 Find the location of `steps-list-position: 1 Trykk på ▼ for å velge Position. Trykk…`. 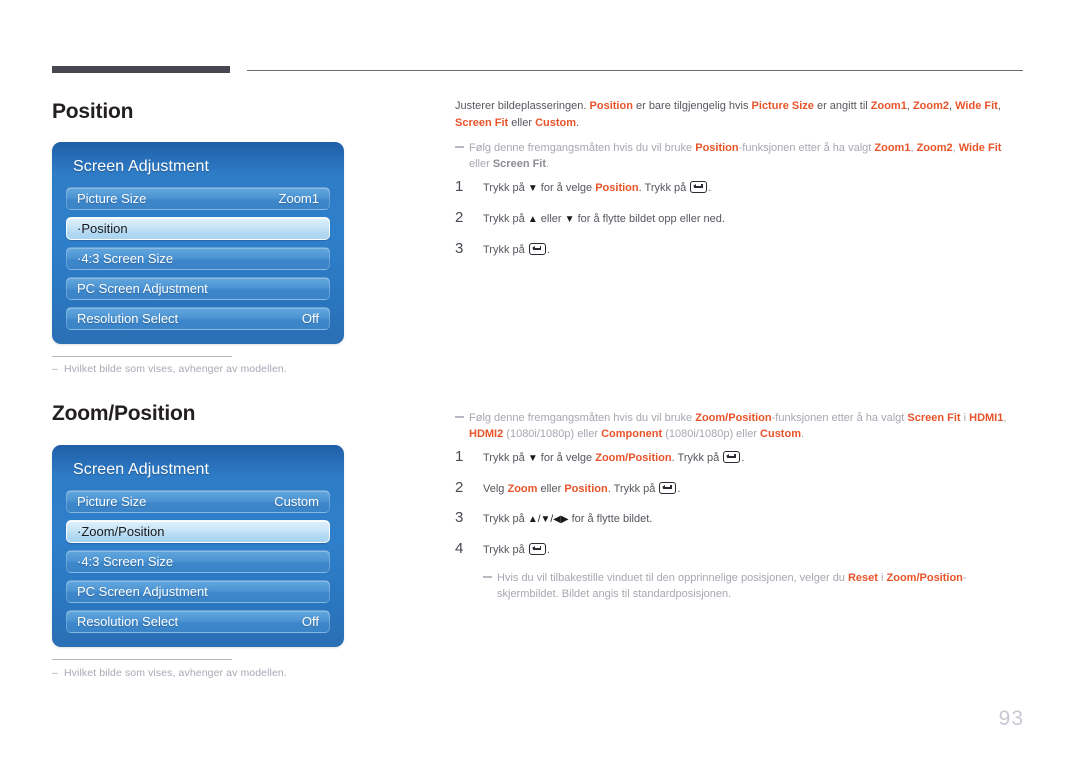

steps-list-position: 1 Trykk på ▼ for å velge Position. Trykk… is located at coordinates (740, 218).